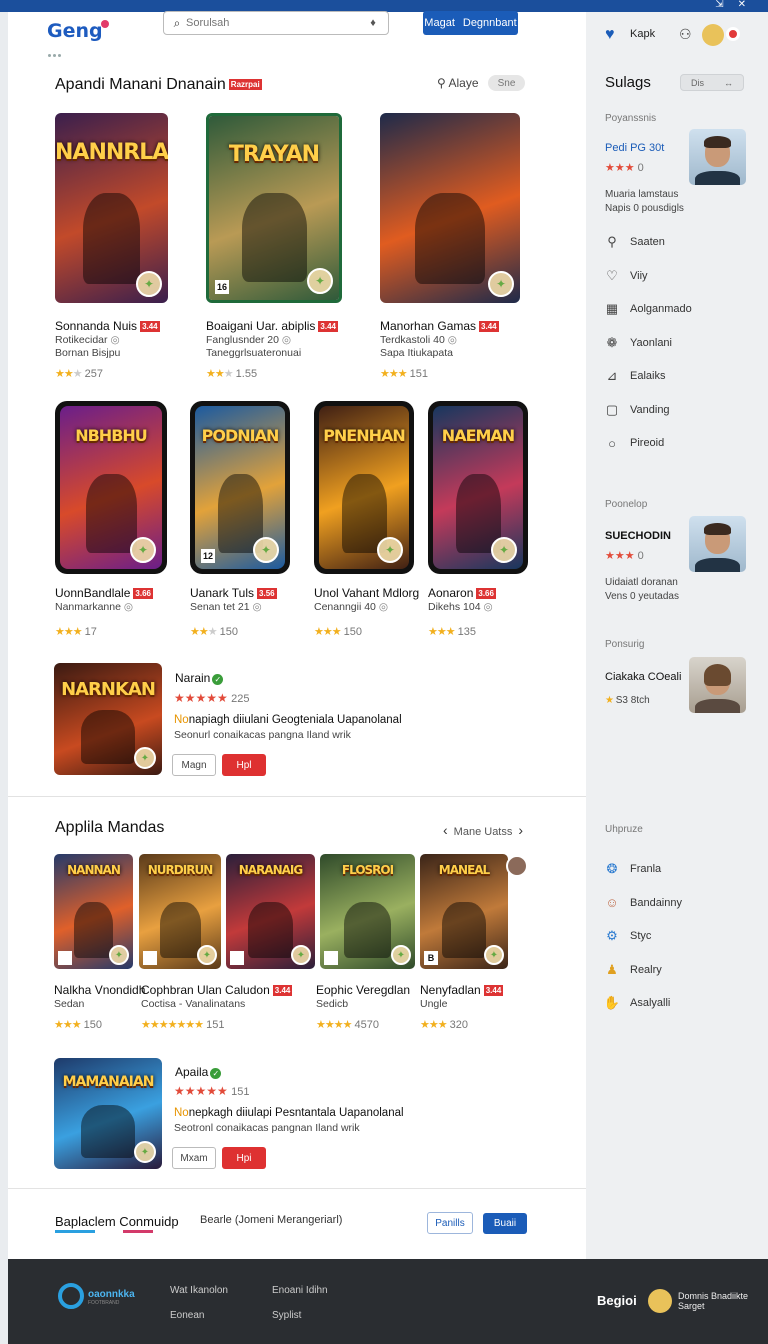 This screenshot has height=1344, width=768. I want to click on rating-corner: 12, so click(208, 556).